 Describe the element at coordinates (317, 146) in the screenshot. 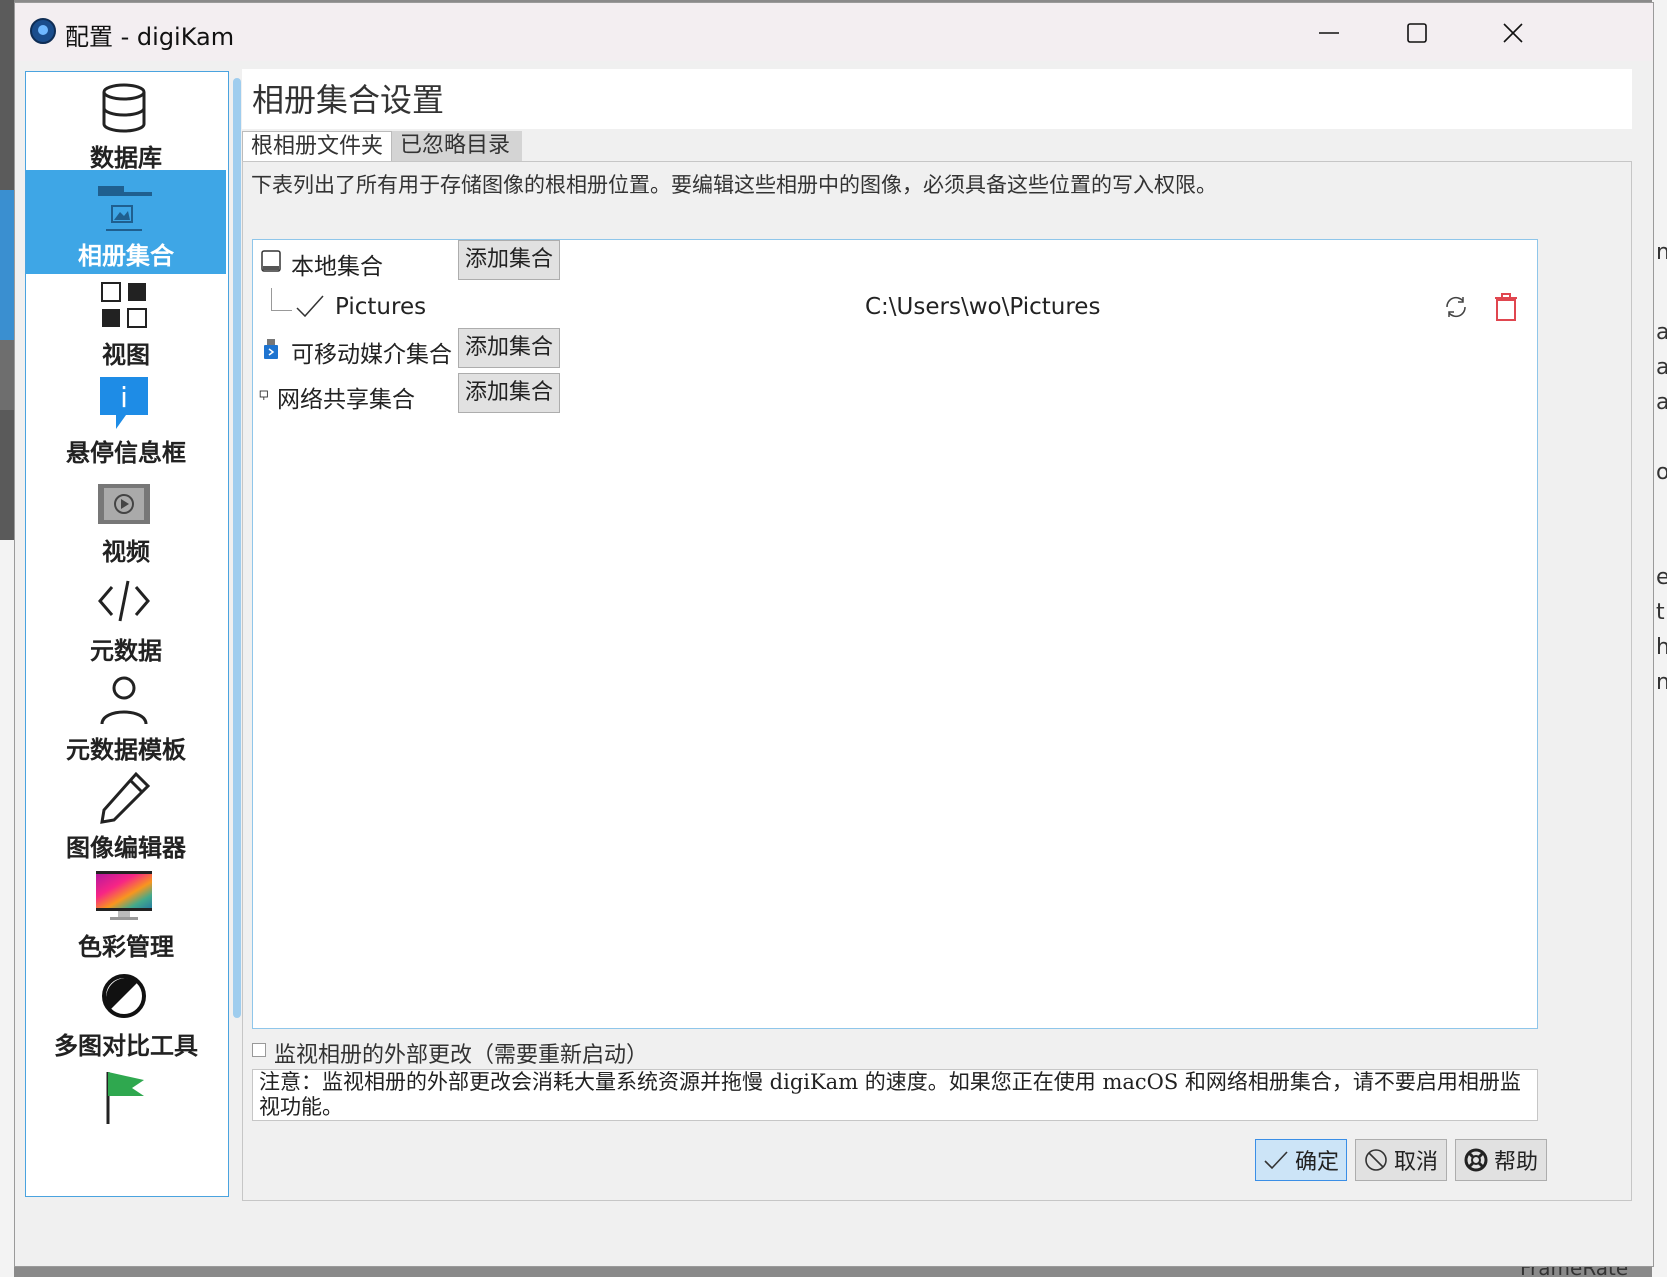

I see `tab-root-folders: 根相册文件夹` at that location.